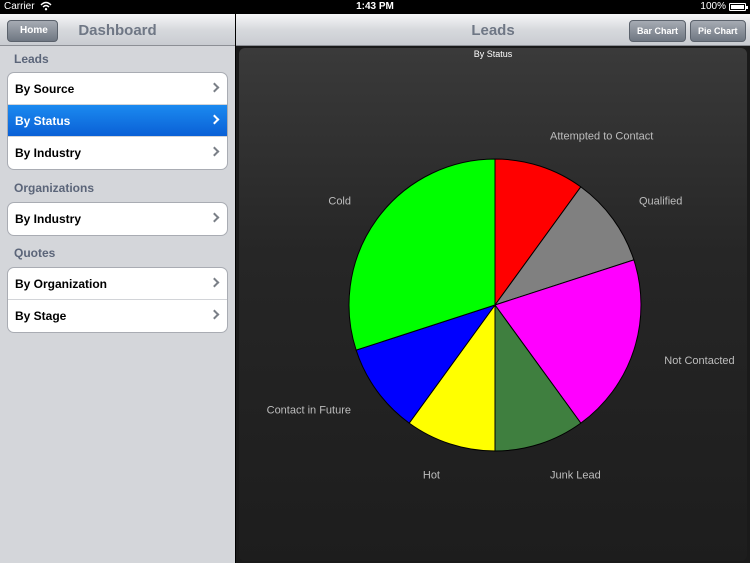  I want to click on pie-label-hot: Hot, so click(431, 475).